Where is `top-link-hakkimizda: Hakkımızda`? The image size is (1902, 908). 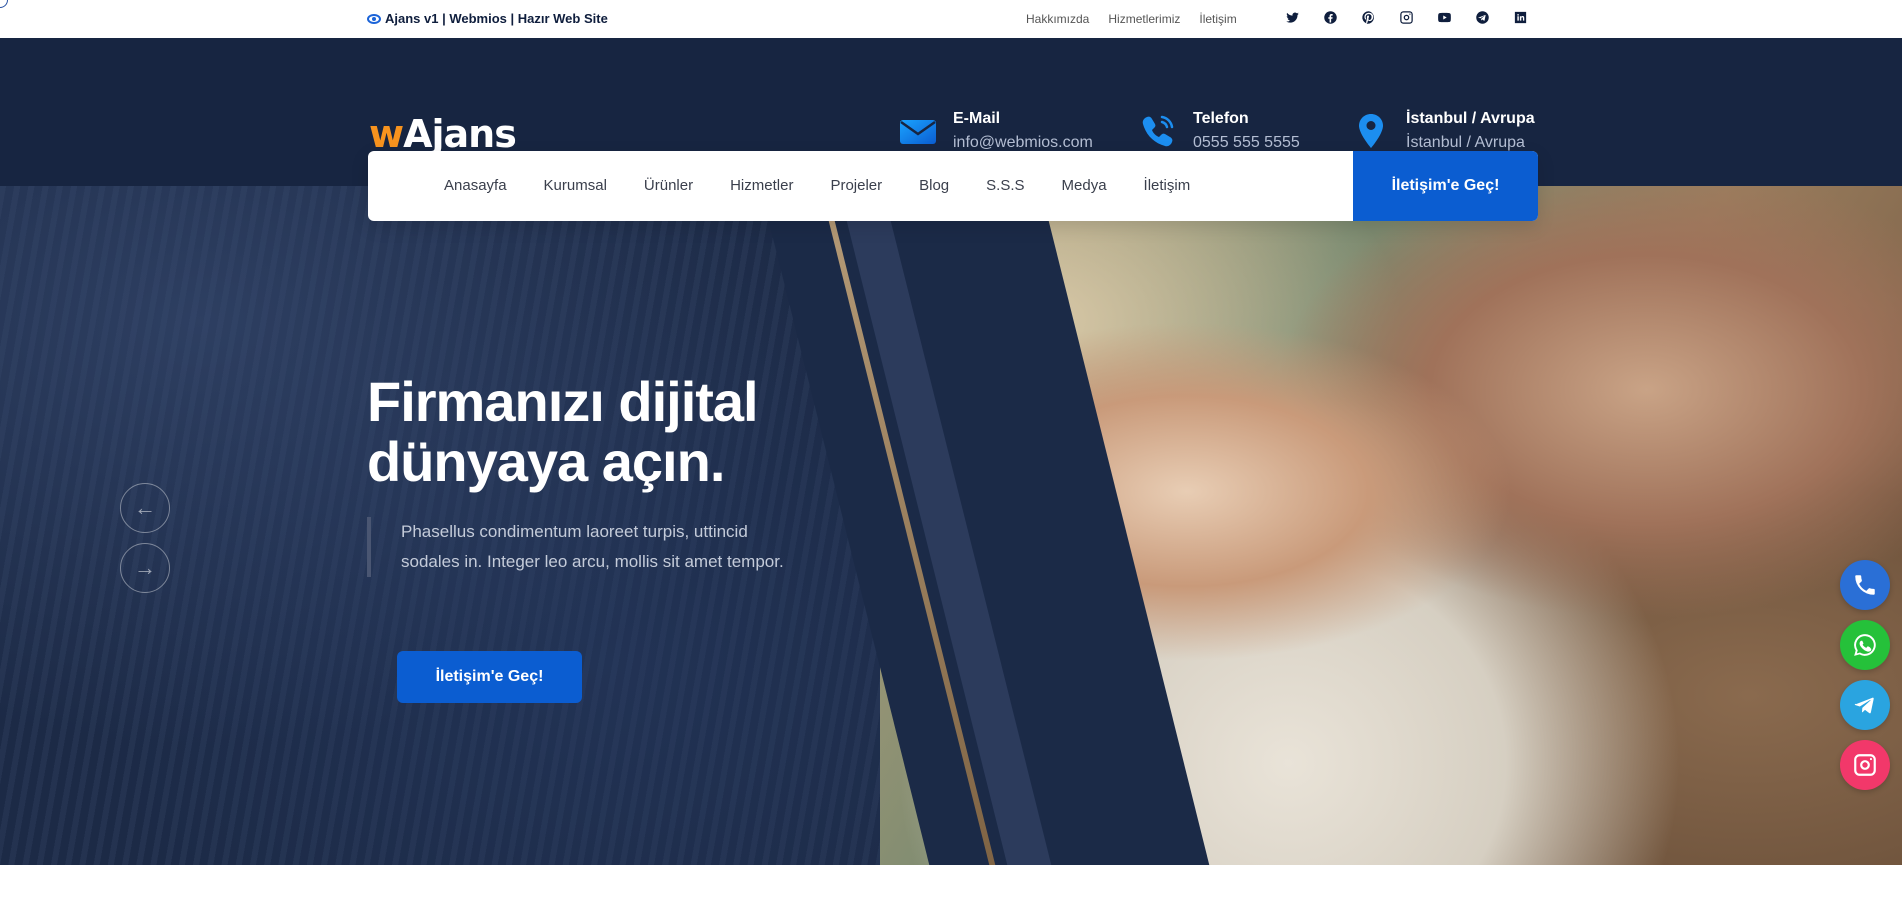
top-link-hakkimizda: Hakkımızda is located at coordinates (1057, 19).